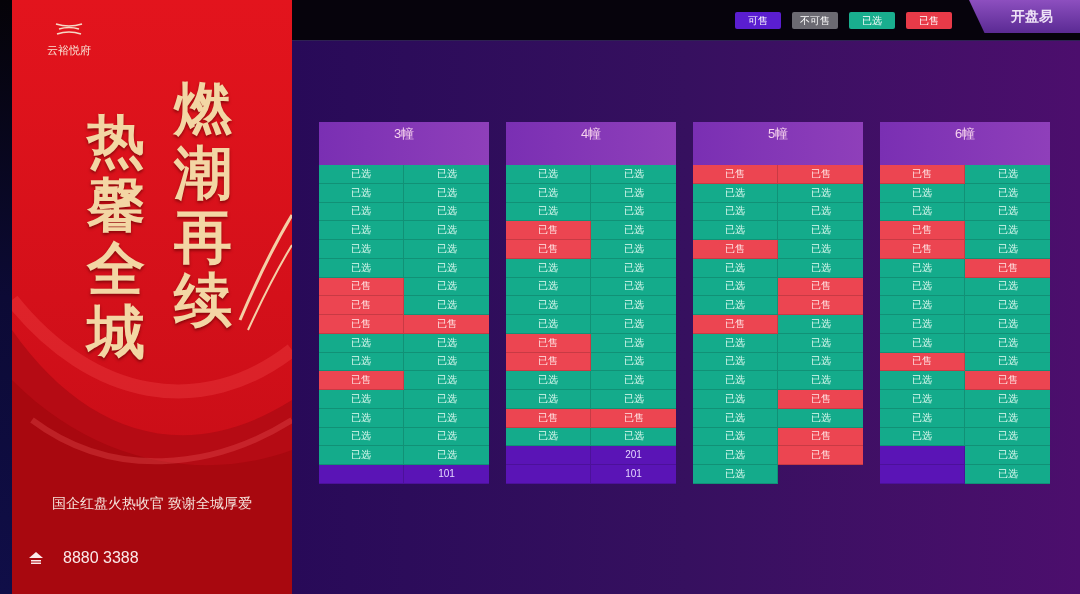 This screenshot has width=1080, height=594. Describe the element at coordinates (69, 29) in the screenshot. I see `curved-lines-logo-icon` at that location.